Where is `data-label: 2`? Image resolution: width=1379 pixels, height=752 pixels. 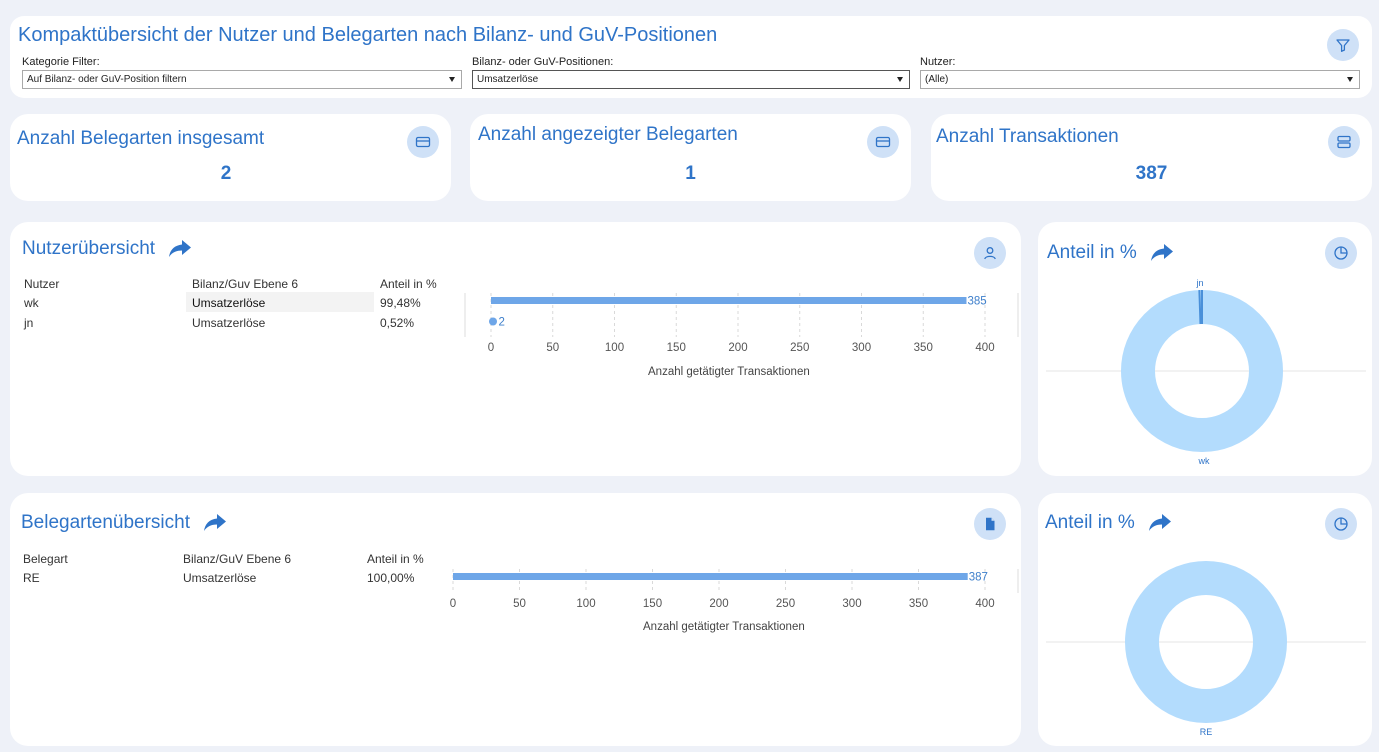
data-label: 2 is located at coordinates (501, 323).